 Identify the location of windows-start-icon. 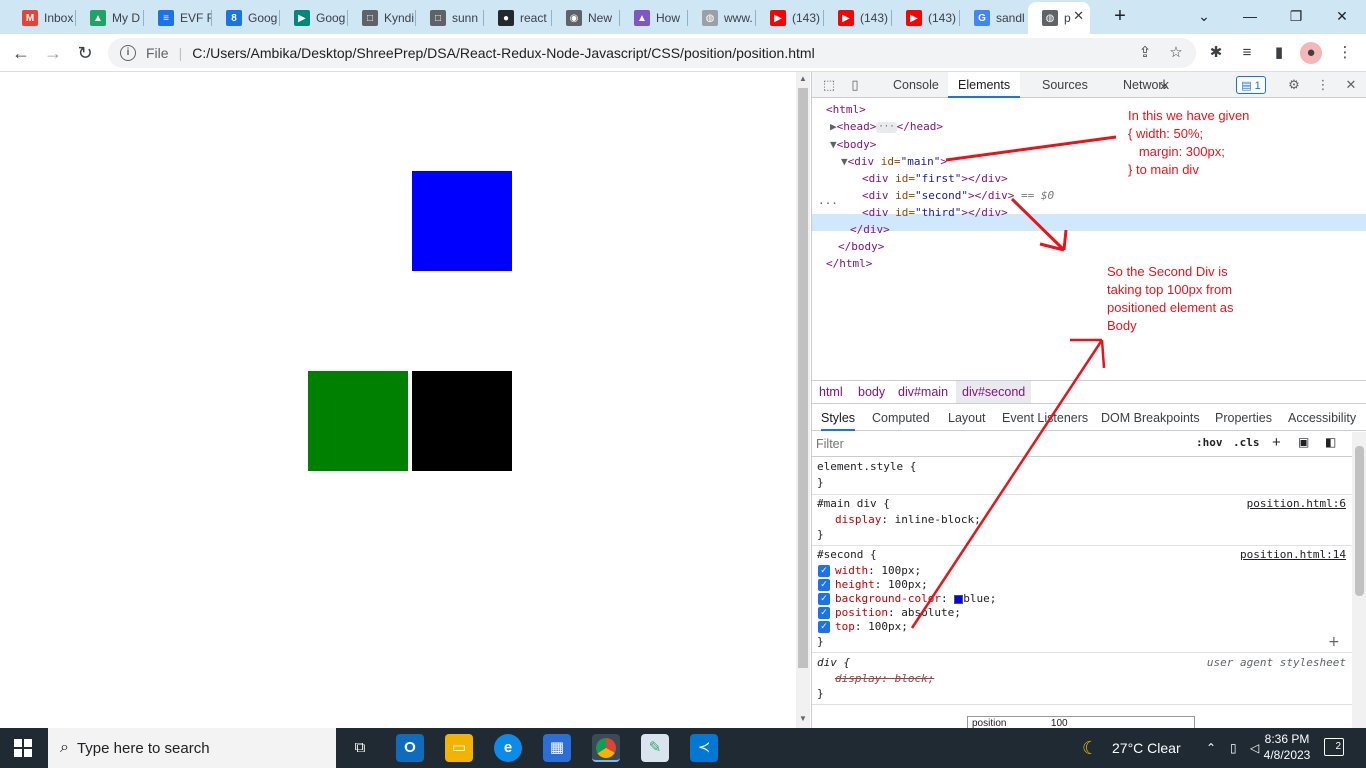
(23, 748).